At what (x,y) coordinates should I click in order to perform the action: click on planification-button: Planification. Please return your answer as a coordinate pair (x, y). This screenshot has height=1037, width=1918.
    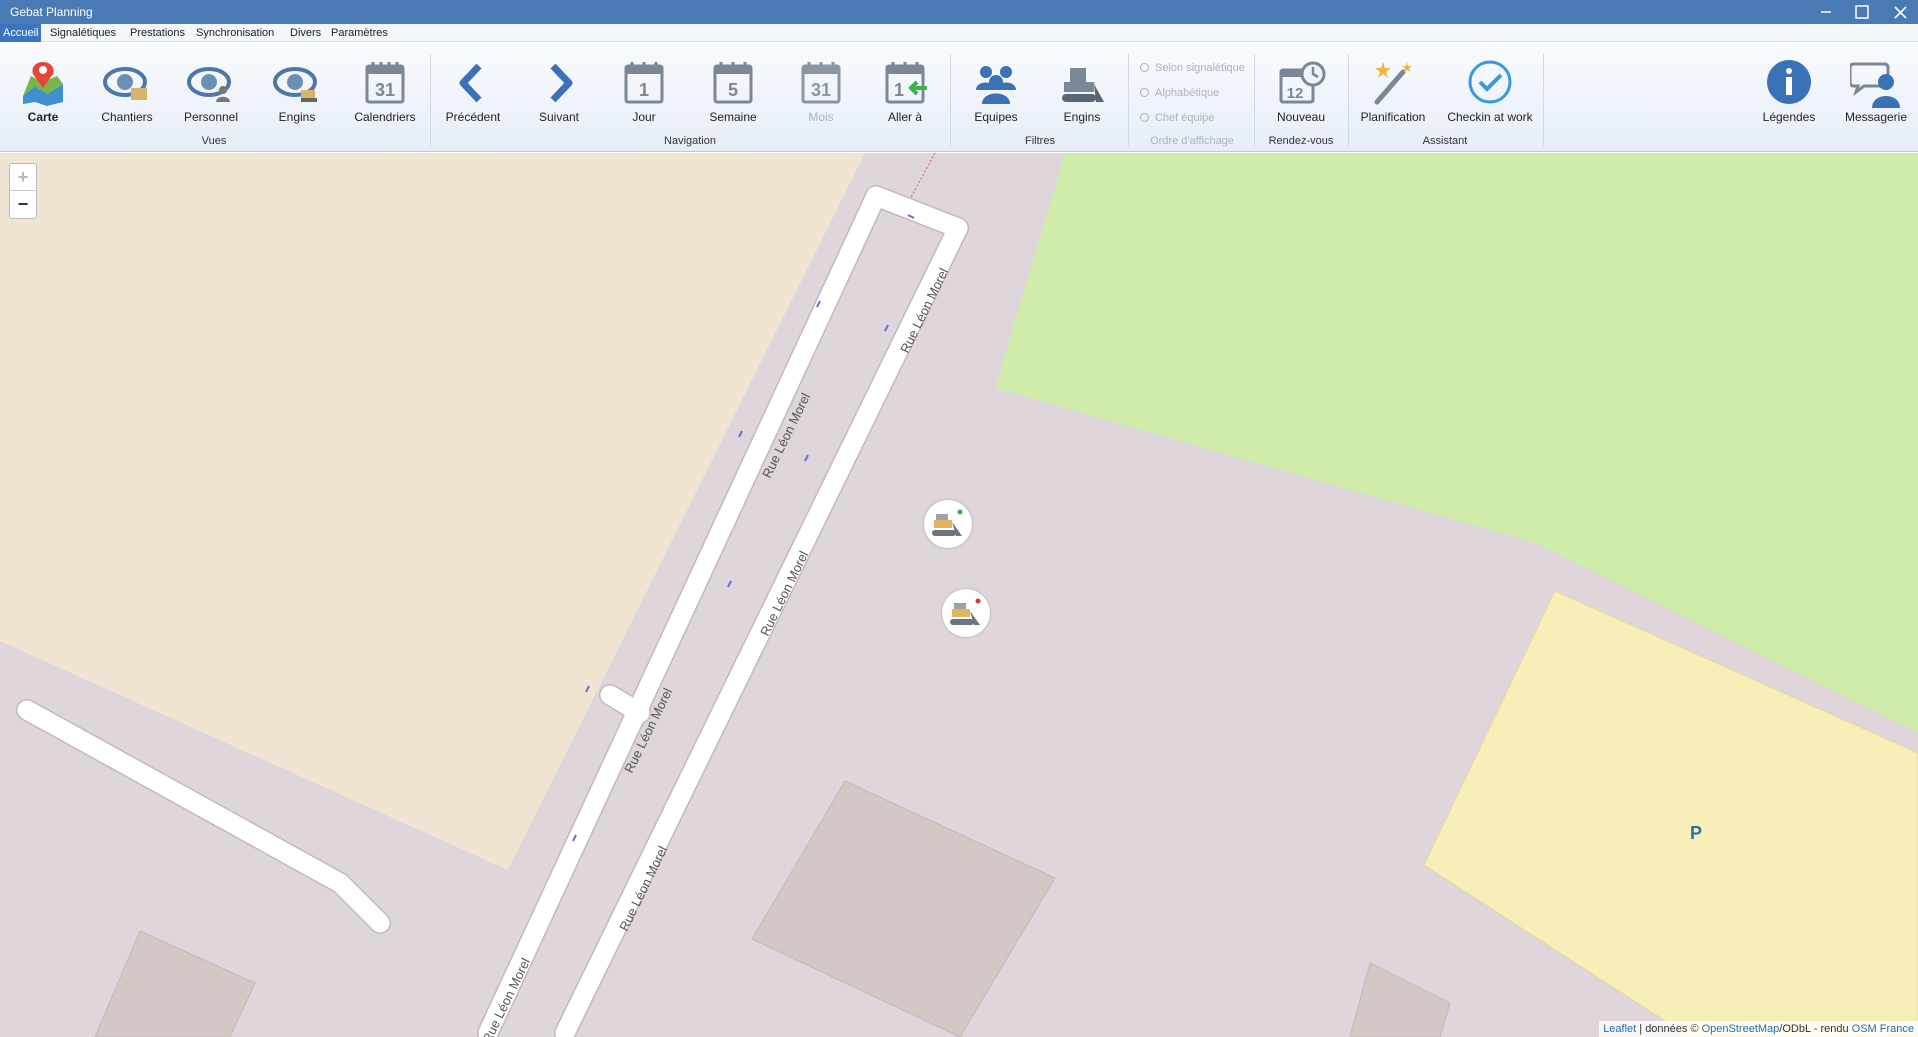
    Looking at the image, I should click on (1393, 96).